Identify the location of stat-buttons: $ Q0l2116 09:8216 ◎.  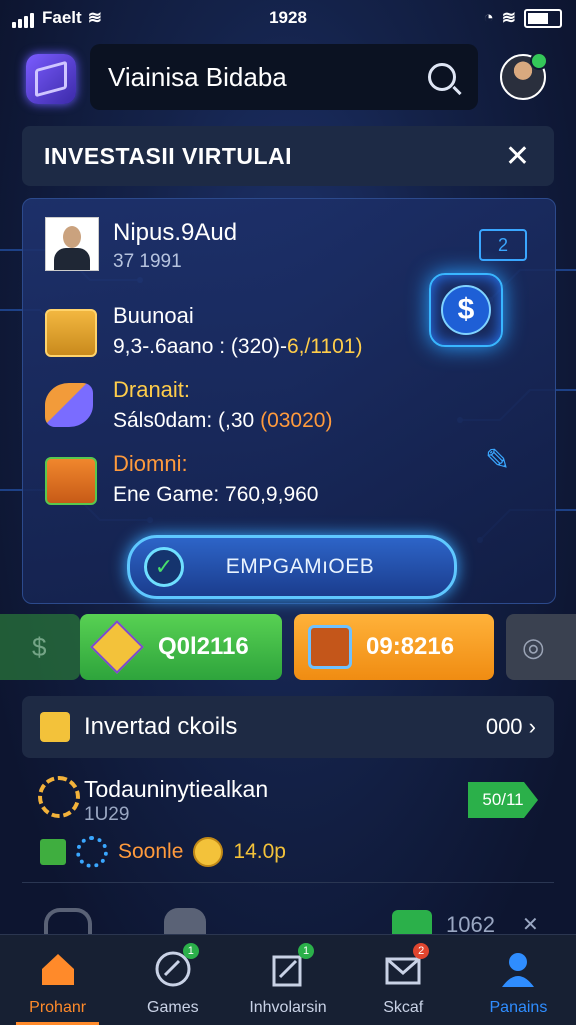
(288, 647).